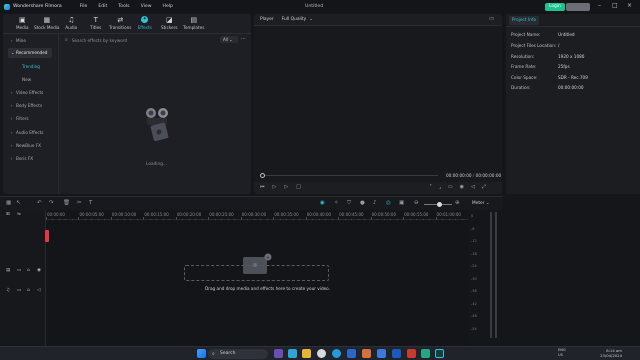 The image size is (640, 360). I want to click on tab-project-info: Project Info, so click(524, 20).